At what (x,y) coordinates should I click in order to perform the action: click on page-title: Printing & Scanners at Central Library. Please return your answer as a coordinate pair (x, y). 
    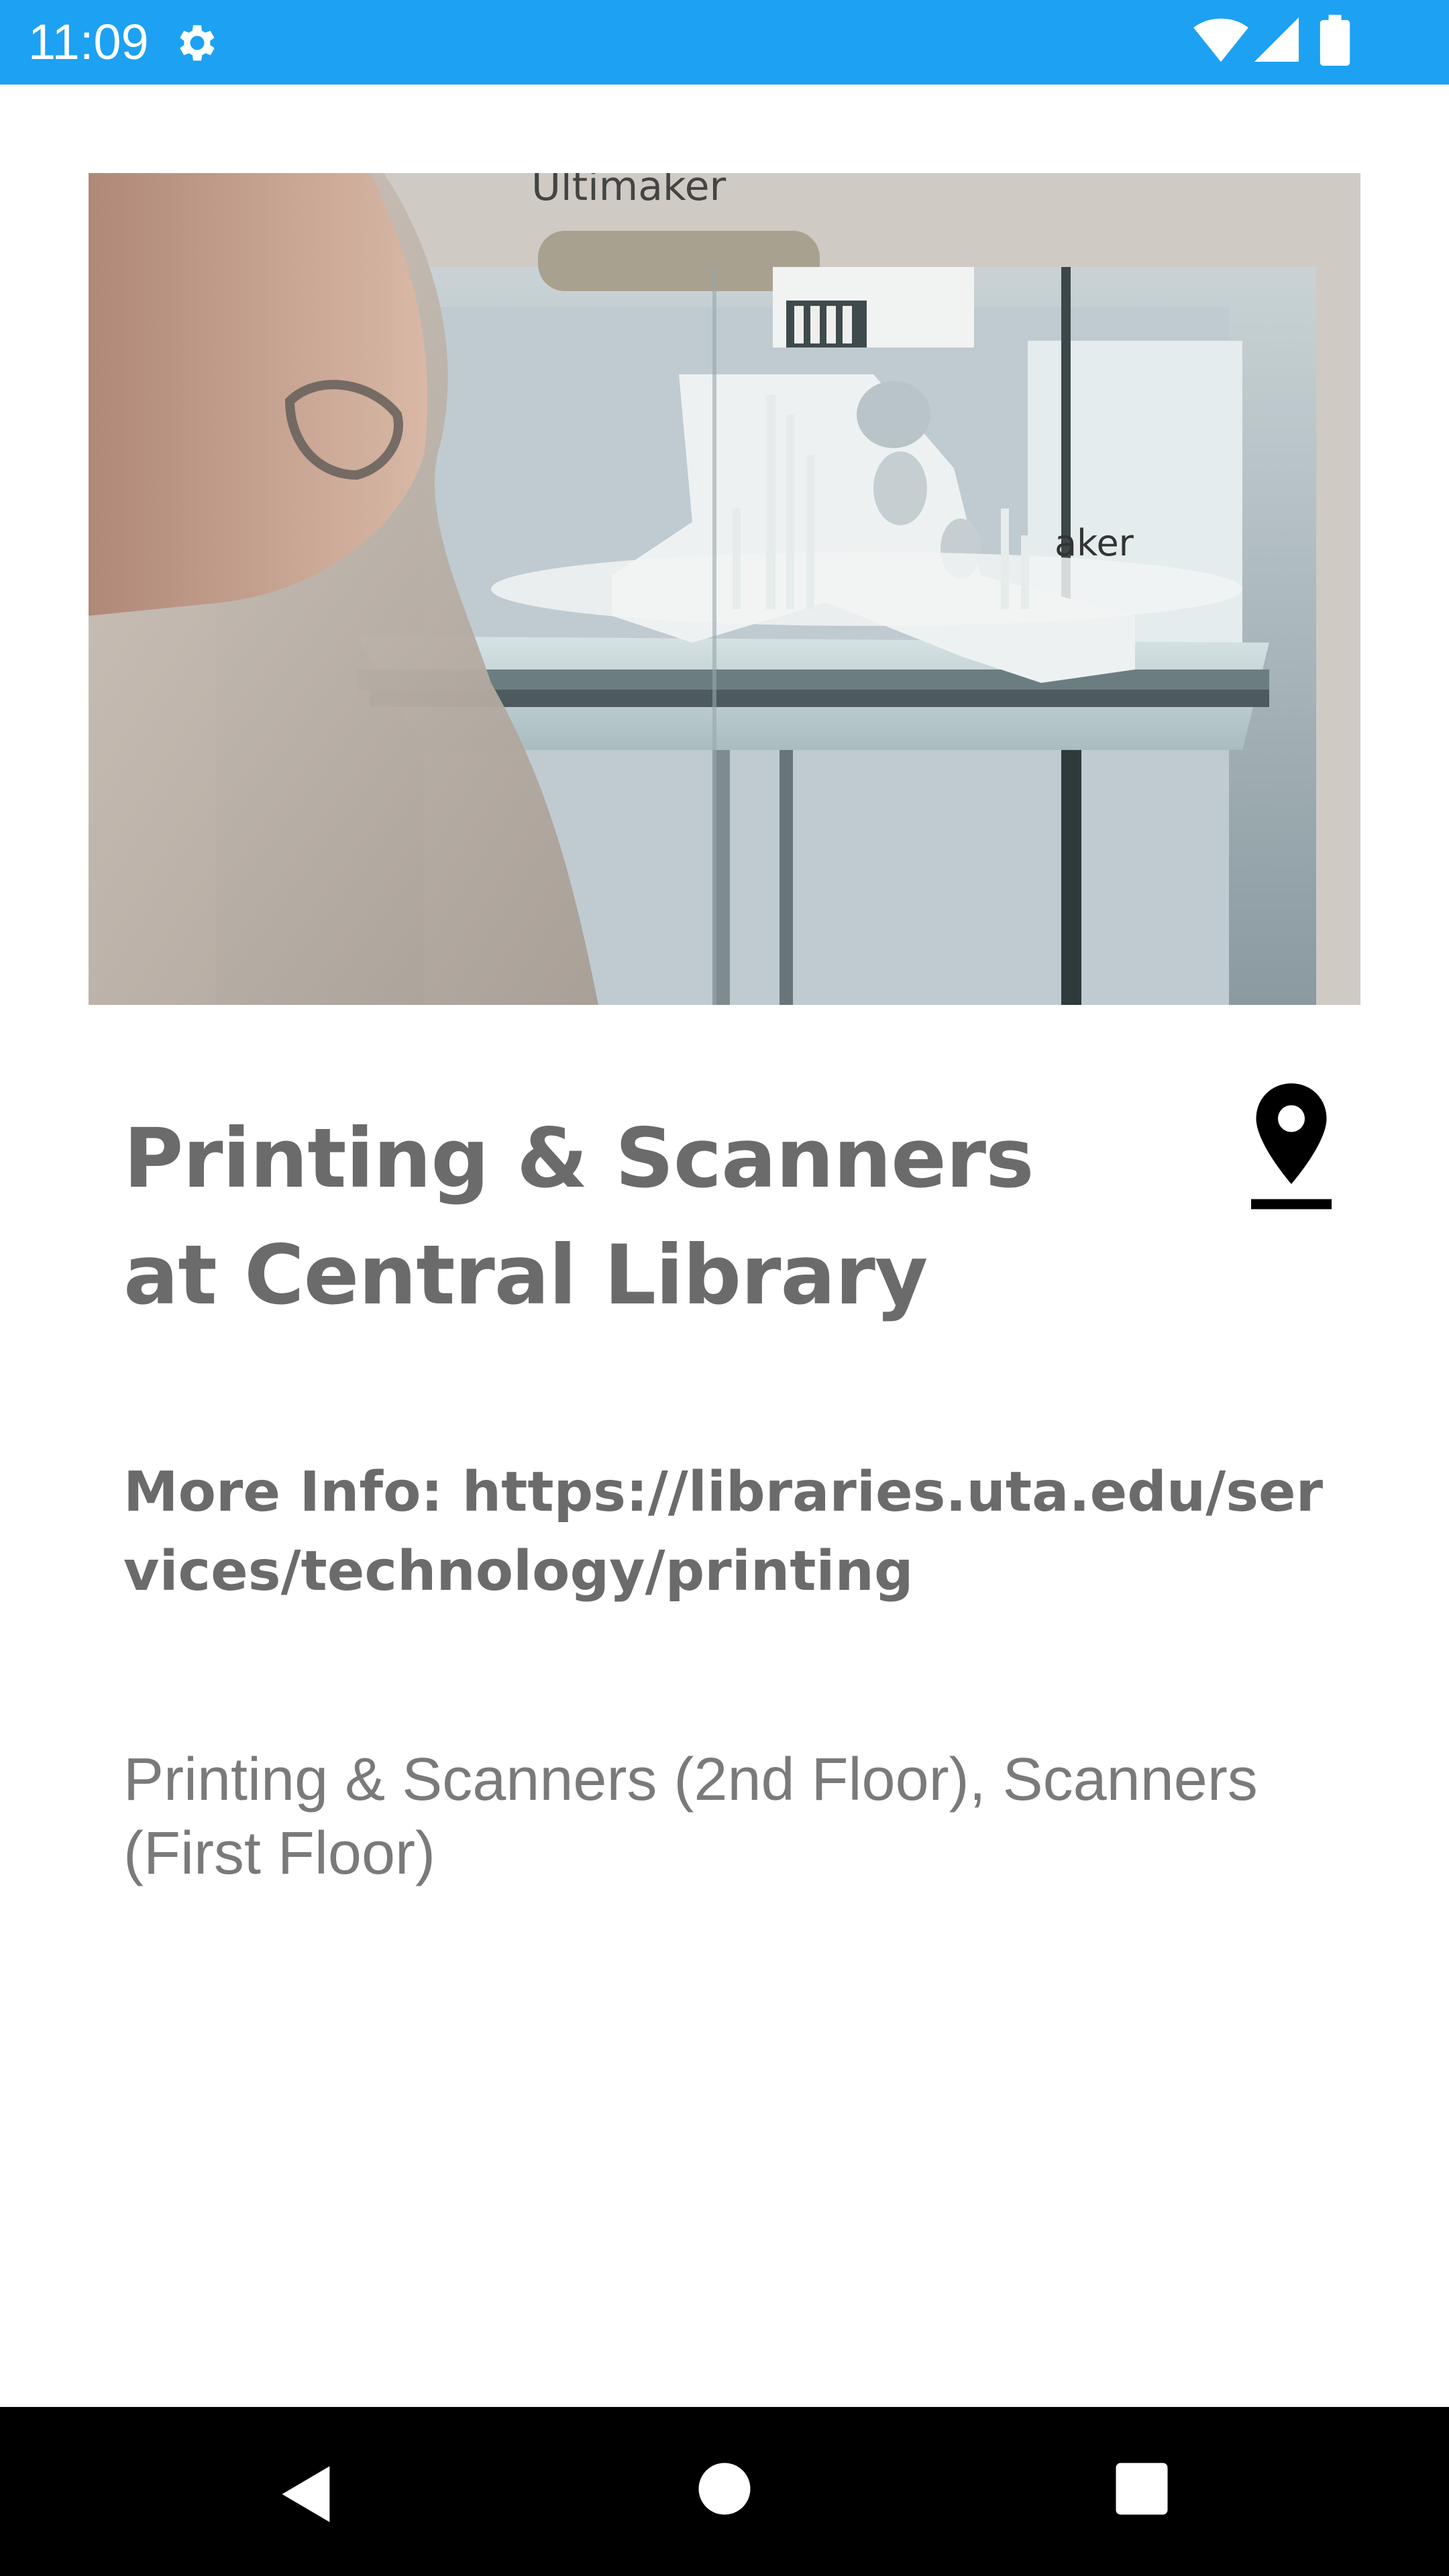
    Looking at the image, I should click on (578, 1217).